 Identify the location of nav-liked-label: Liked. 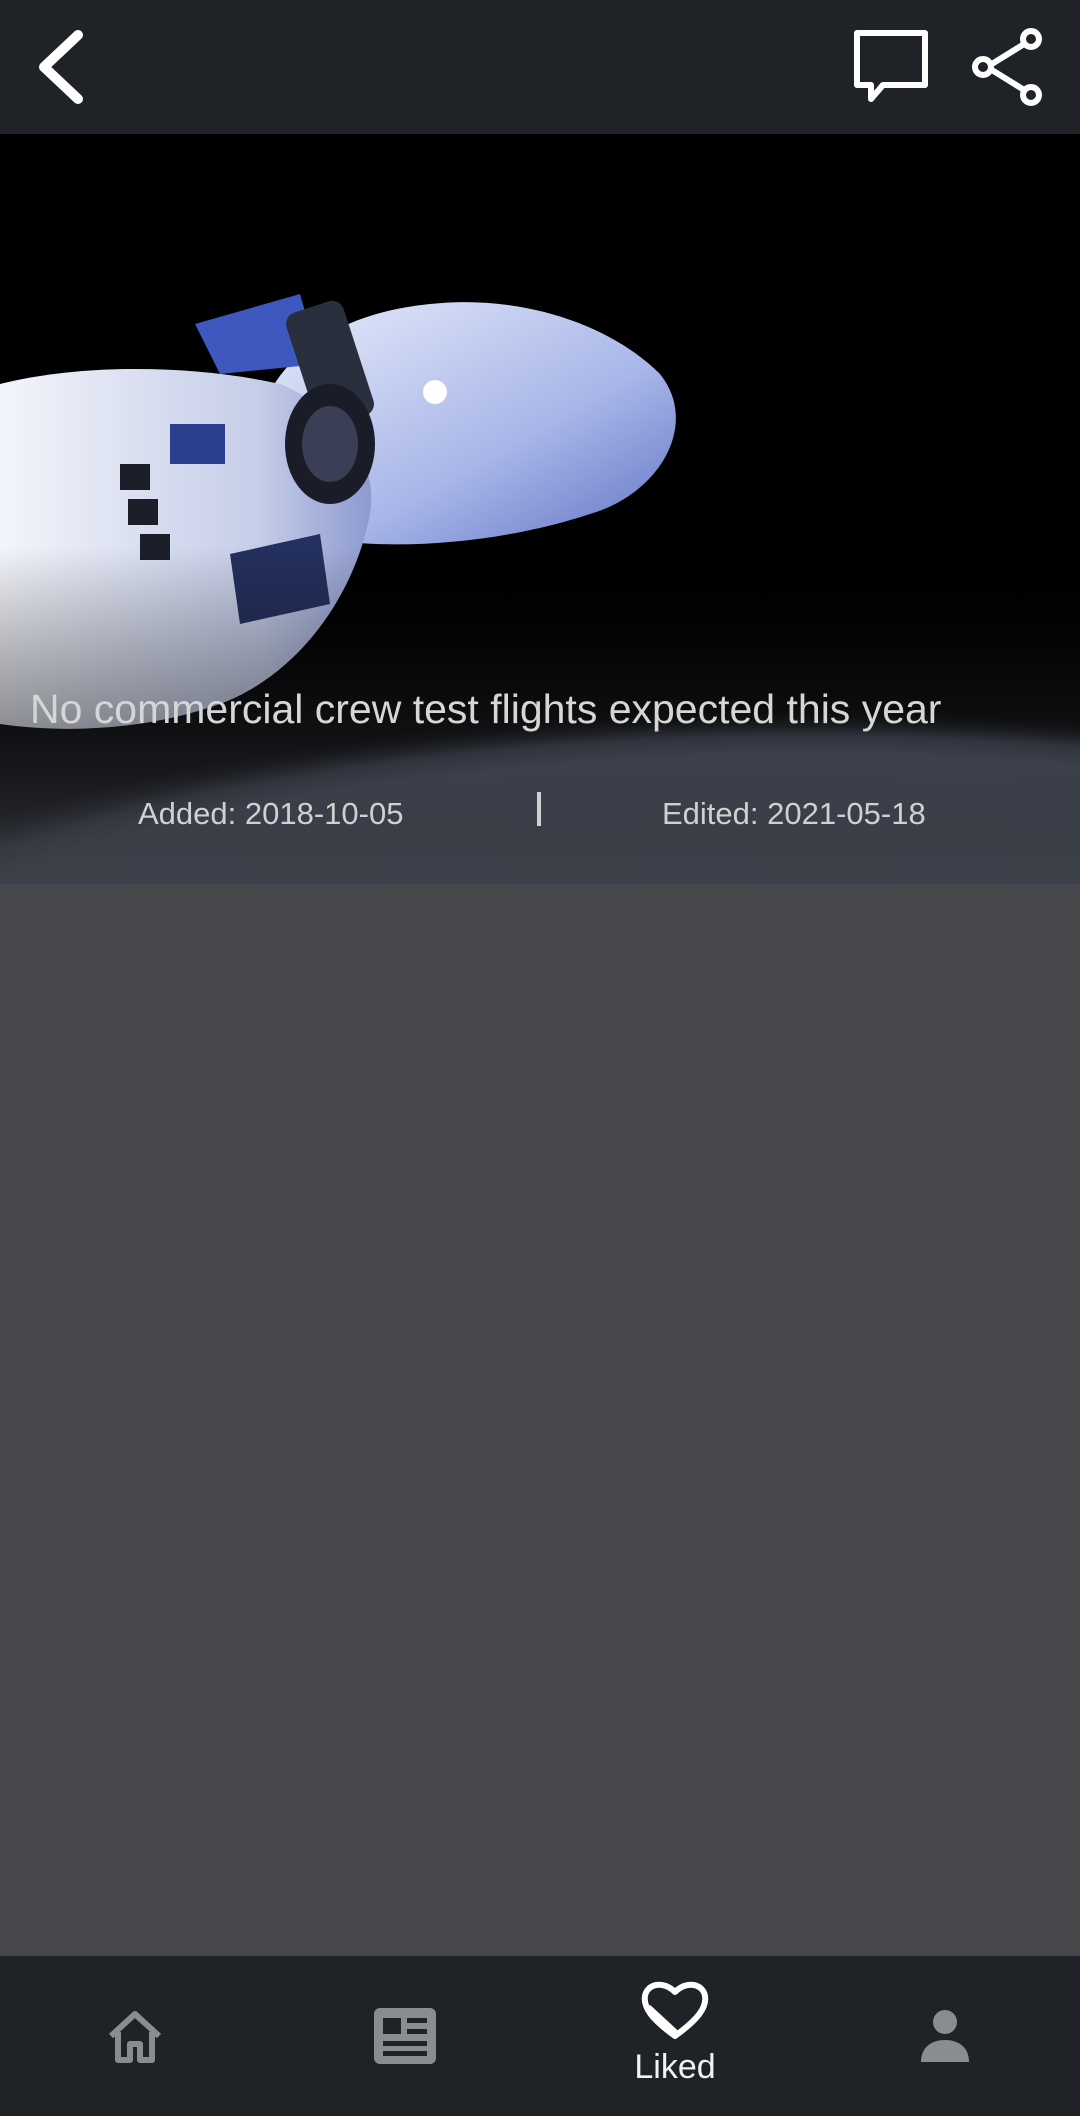
(675, 2067).